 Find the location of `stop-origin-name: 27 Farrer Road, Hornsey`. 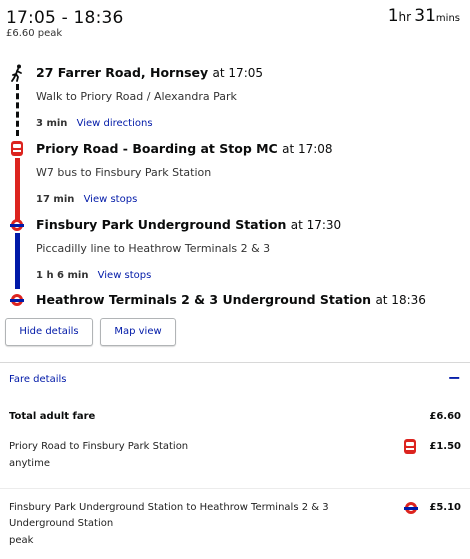

stop-origin-name: 27 Farrer Road, Hornsey is located at coordinates (122, 72).